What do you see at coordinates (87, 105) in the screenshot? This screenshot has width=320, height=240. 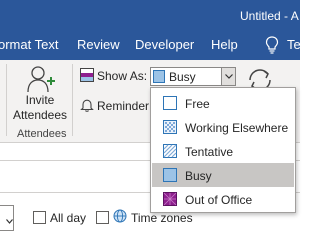 I see `bell-icon` at bounding box center [87, 105].